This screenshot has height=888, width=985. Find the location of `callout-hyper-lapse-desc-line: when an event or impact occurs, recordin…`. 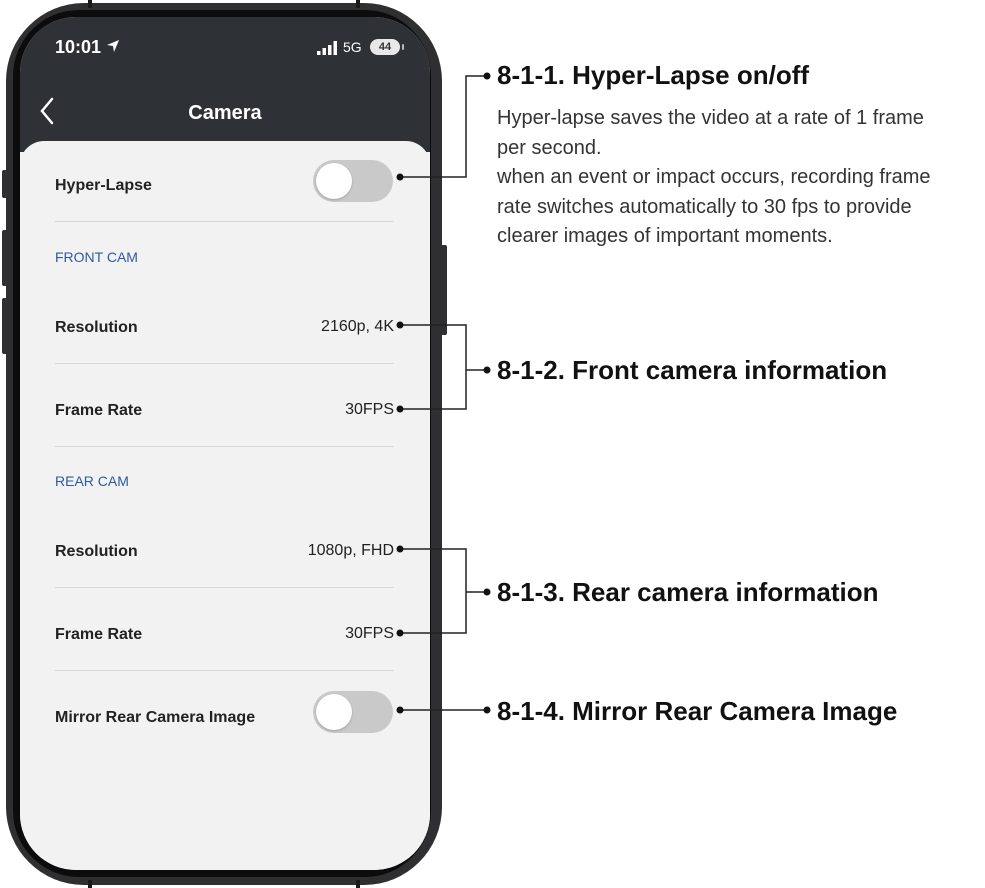

callout-hyper-lapse-desc-line: when an event or impact occurs, recordin… is located at coordinates (714, 177).